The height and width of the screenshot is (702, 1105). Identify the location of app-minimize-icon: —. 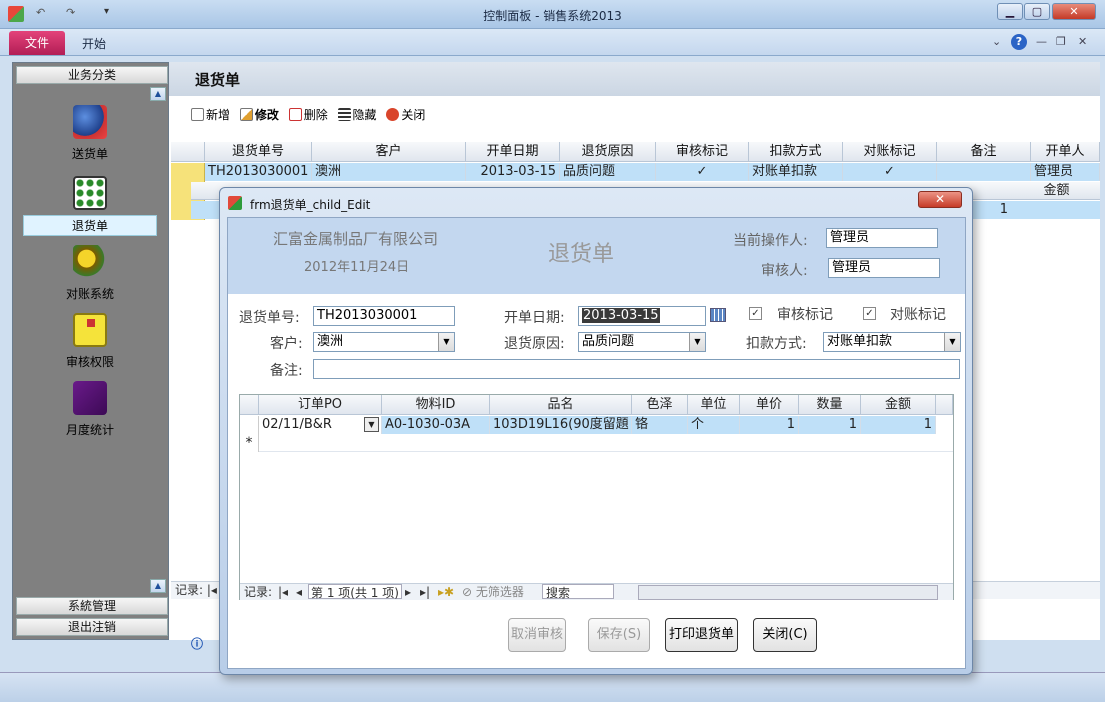
(1041, 41).